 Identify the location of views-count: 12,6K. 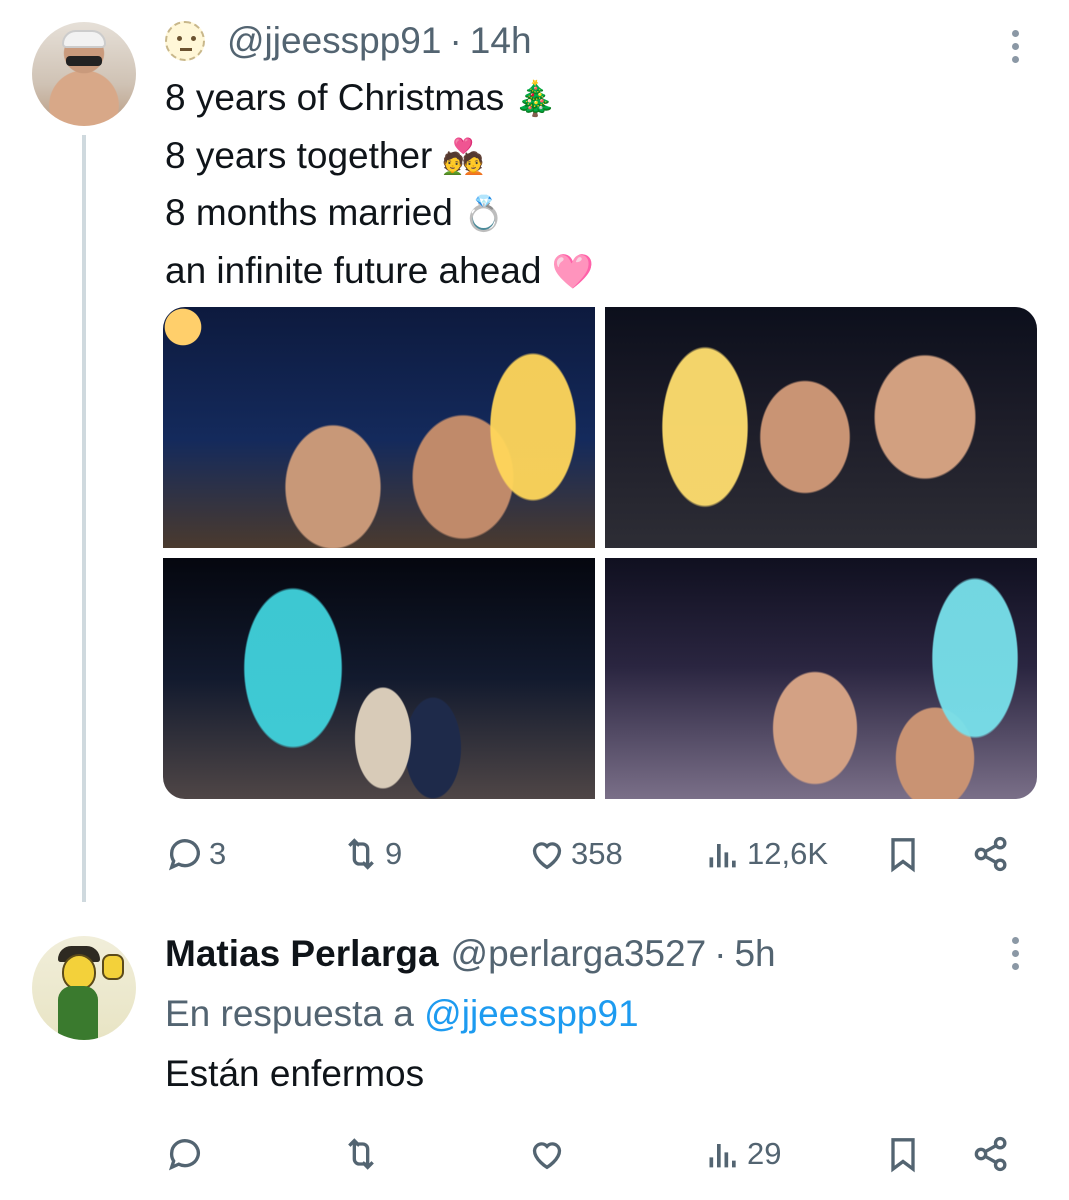
(788, 853).